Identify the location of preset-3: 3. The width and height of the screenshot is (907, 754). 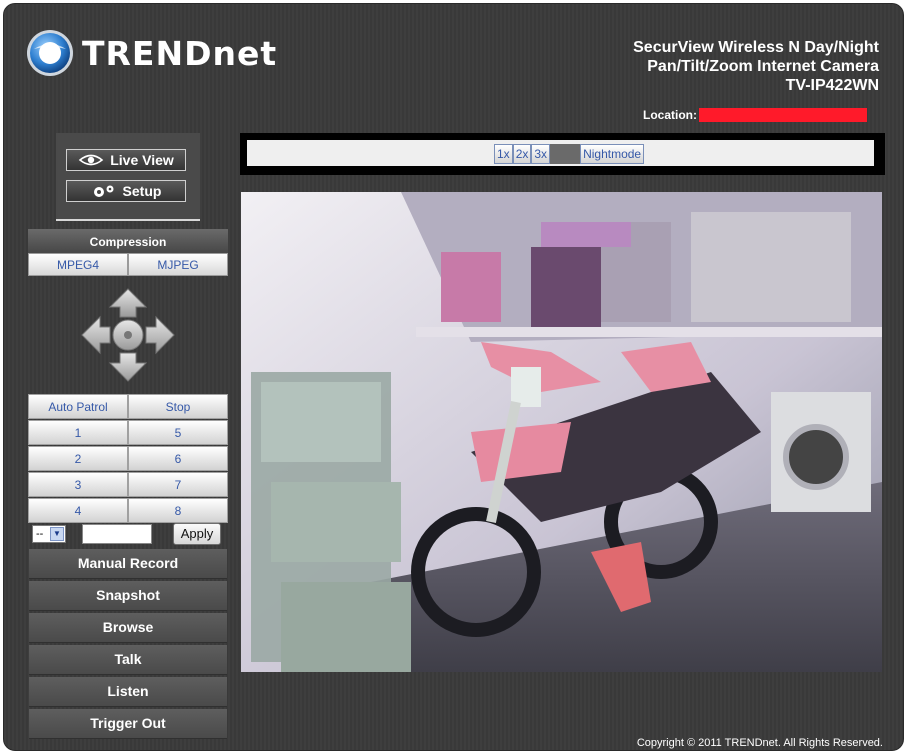
(78, 484).